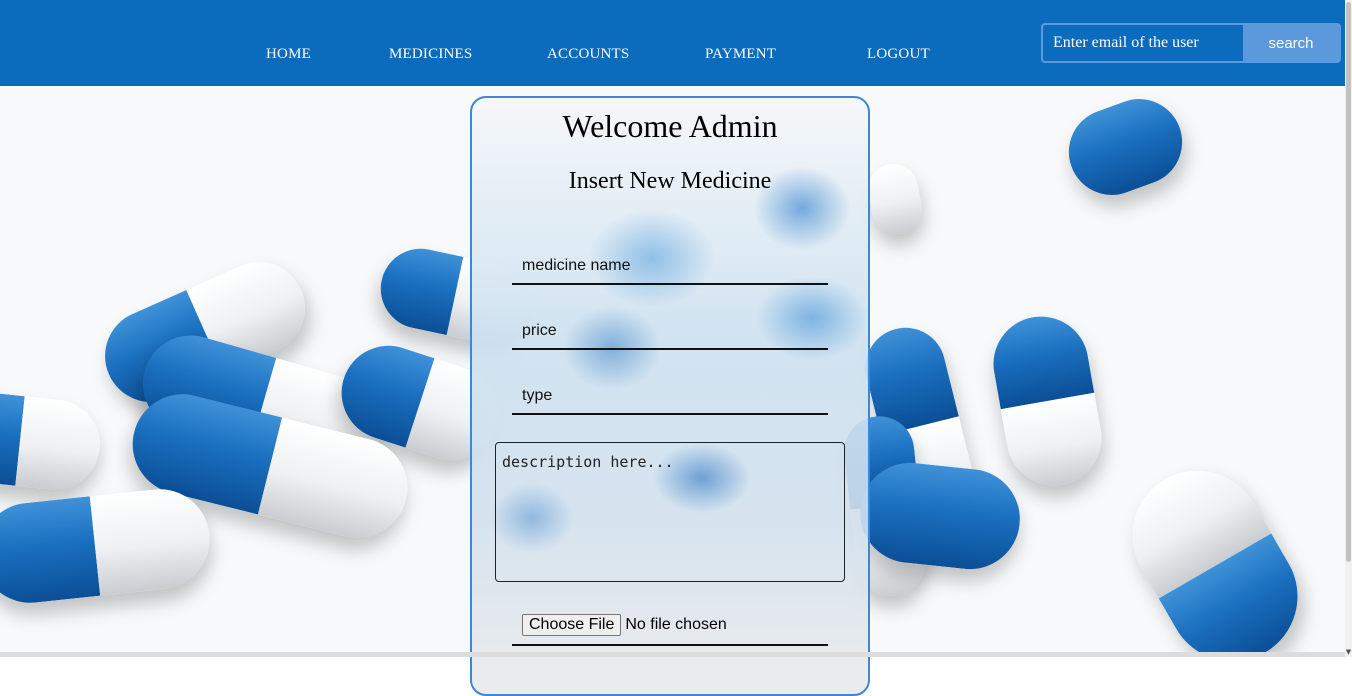 The width and height of the screenshot is (1352, 696). Describe the element at coordinates (430, 54) in the screenshot. I see `nav-medicines-link: MEDICINES` at that location.